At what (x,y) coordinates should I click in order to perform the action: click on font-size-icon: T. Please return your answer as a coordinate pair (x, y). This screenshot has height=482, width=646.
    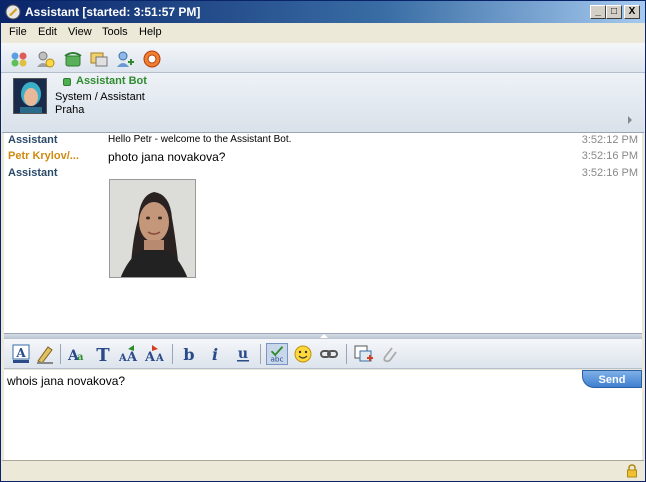
    Looking at the image, I should click on (103, 354).